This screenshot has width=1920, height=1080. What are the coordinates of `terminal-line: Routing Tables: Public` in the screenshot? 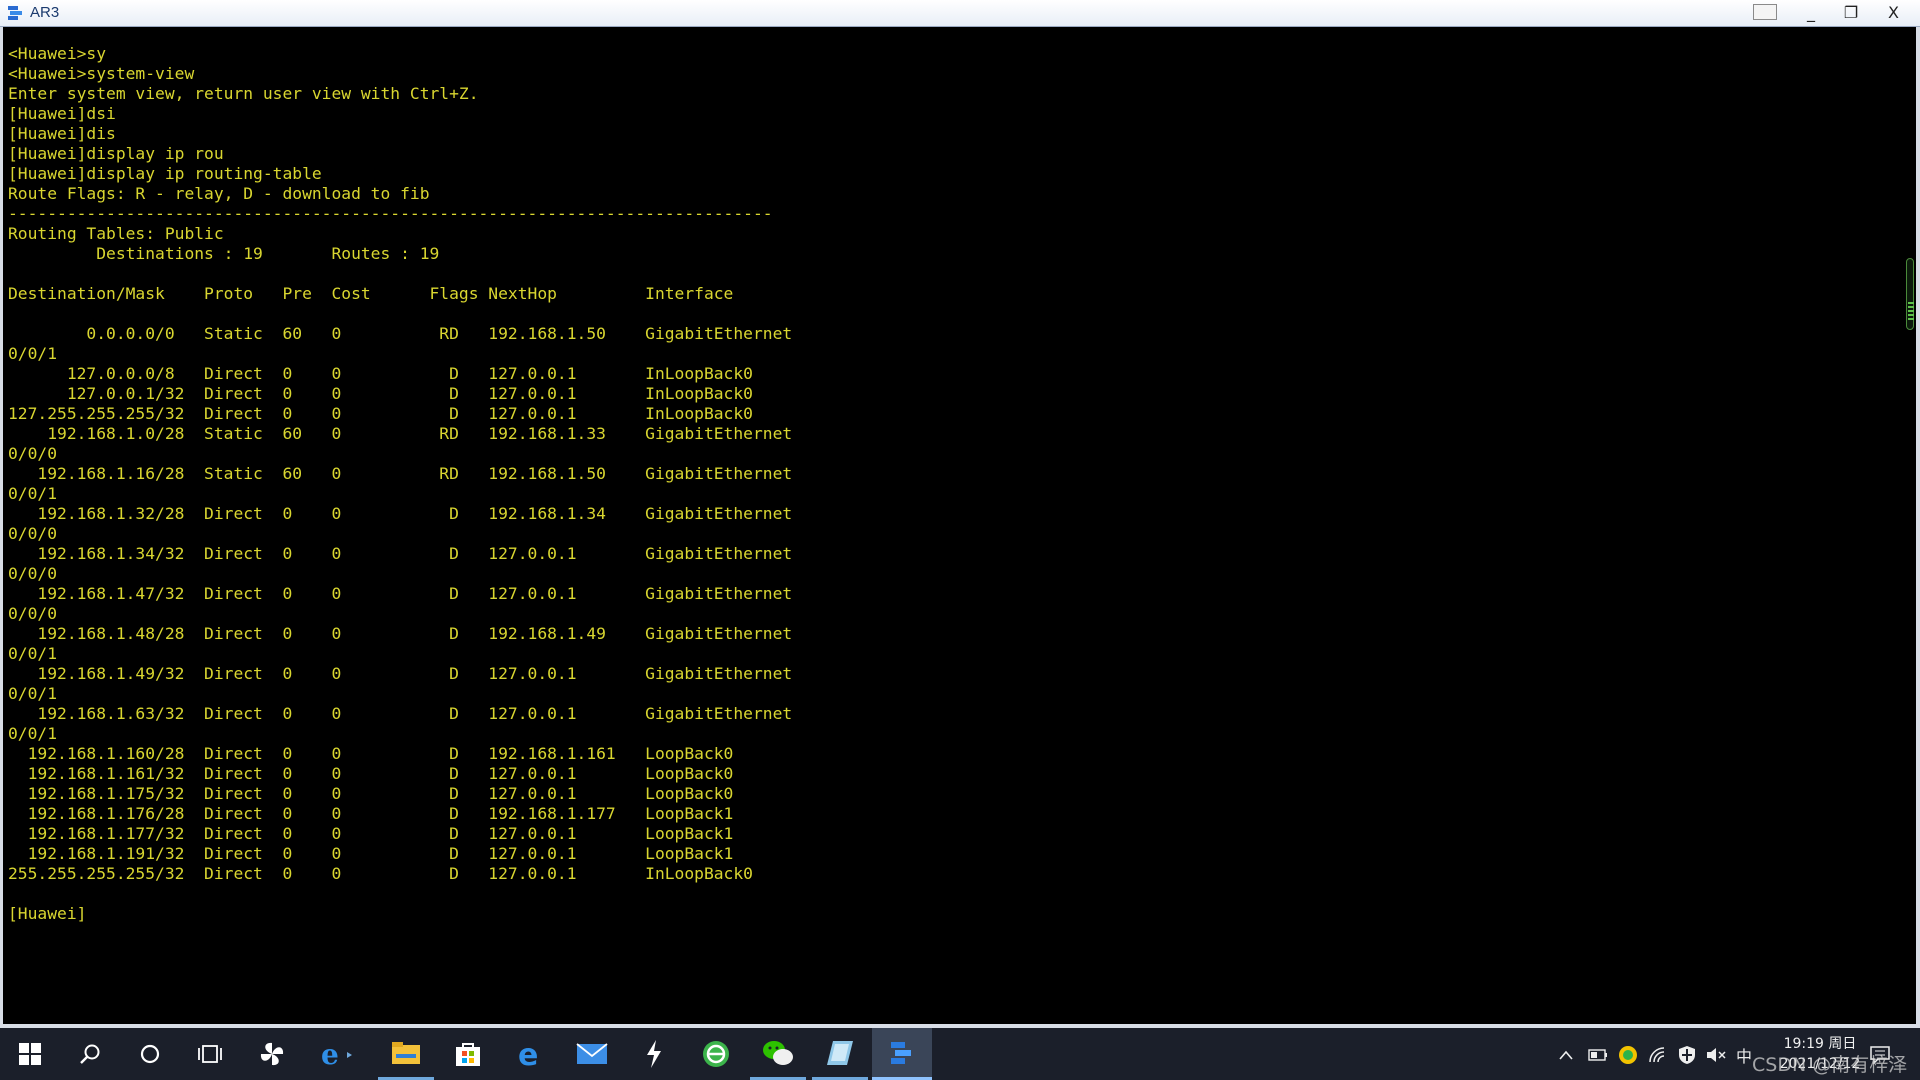 It's located at (116, 233).